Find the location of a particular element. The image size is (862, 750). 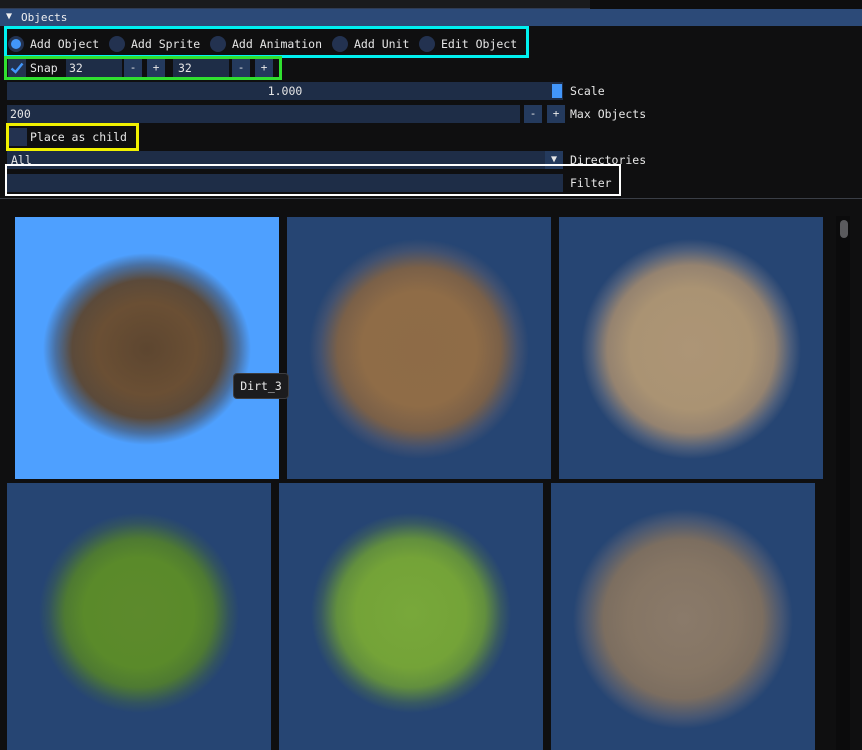

max-objects-plus-button: + is located at coordinates (556, 114).